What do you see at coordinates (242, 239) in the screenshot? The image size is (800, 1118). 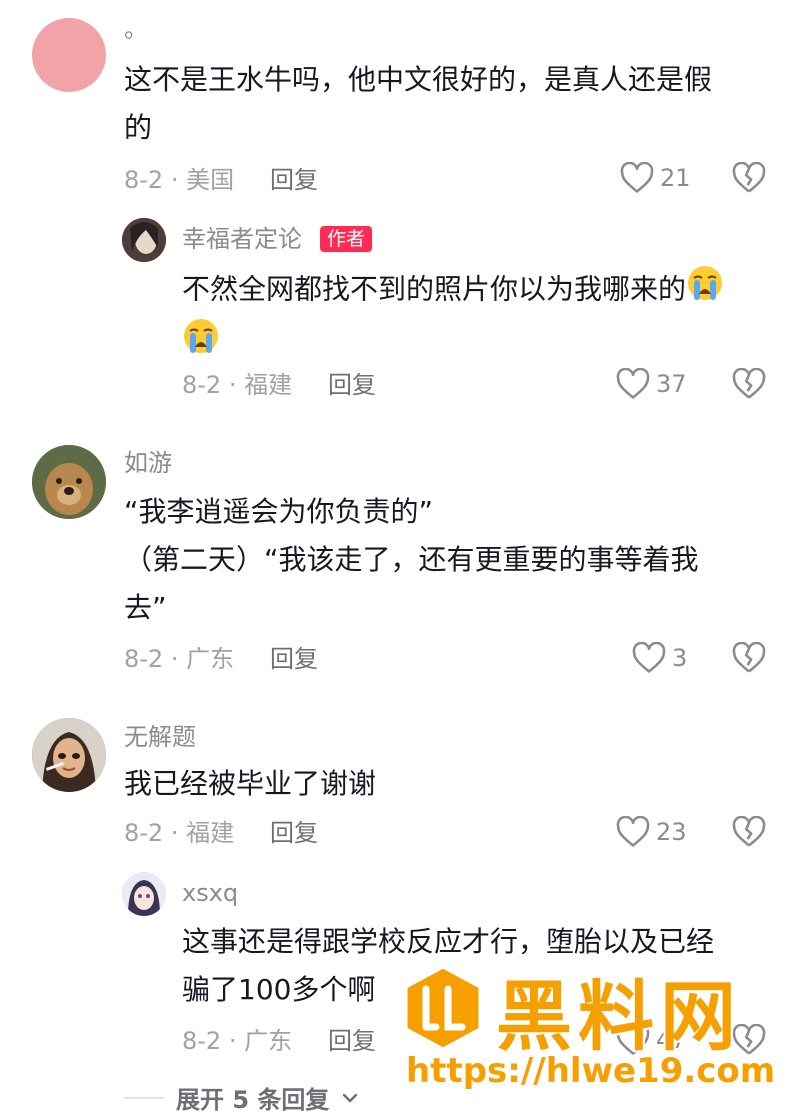 I see `reply-username: 幸福者定论` at bounding box center [242, 239].